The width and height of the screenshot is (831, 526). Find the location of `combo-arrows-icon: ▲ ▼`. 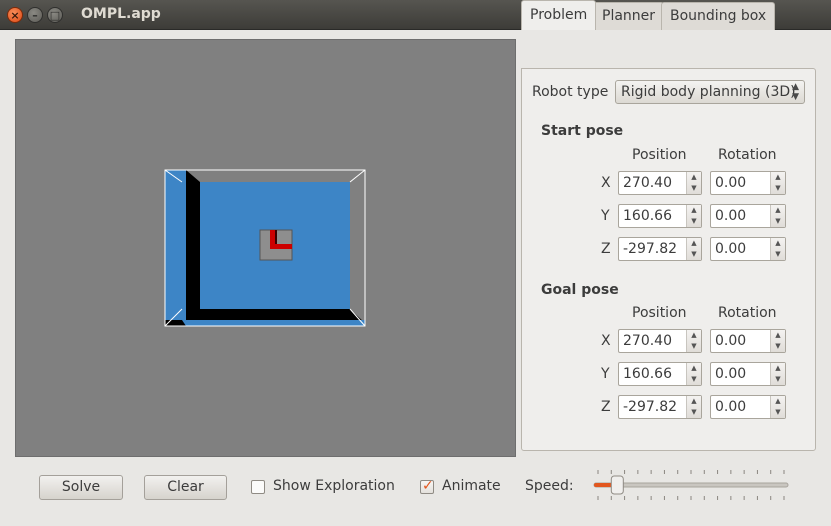

combo-arrows-icon: ▲ ▼ is located at coordinates (795, 92).